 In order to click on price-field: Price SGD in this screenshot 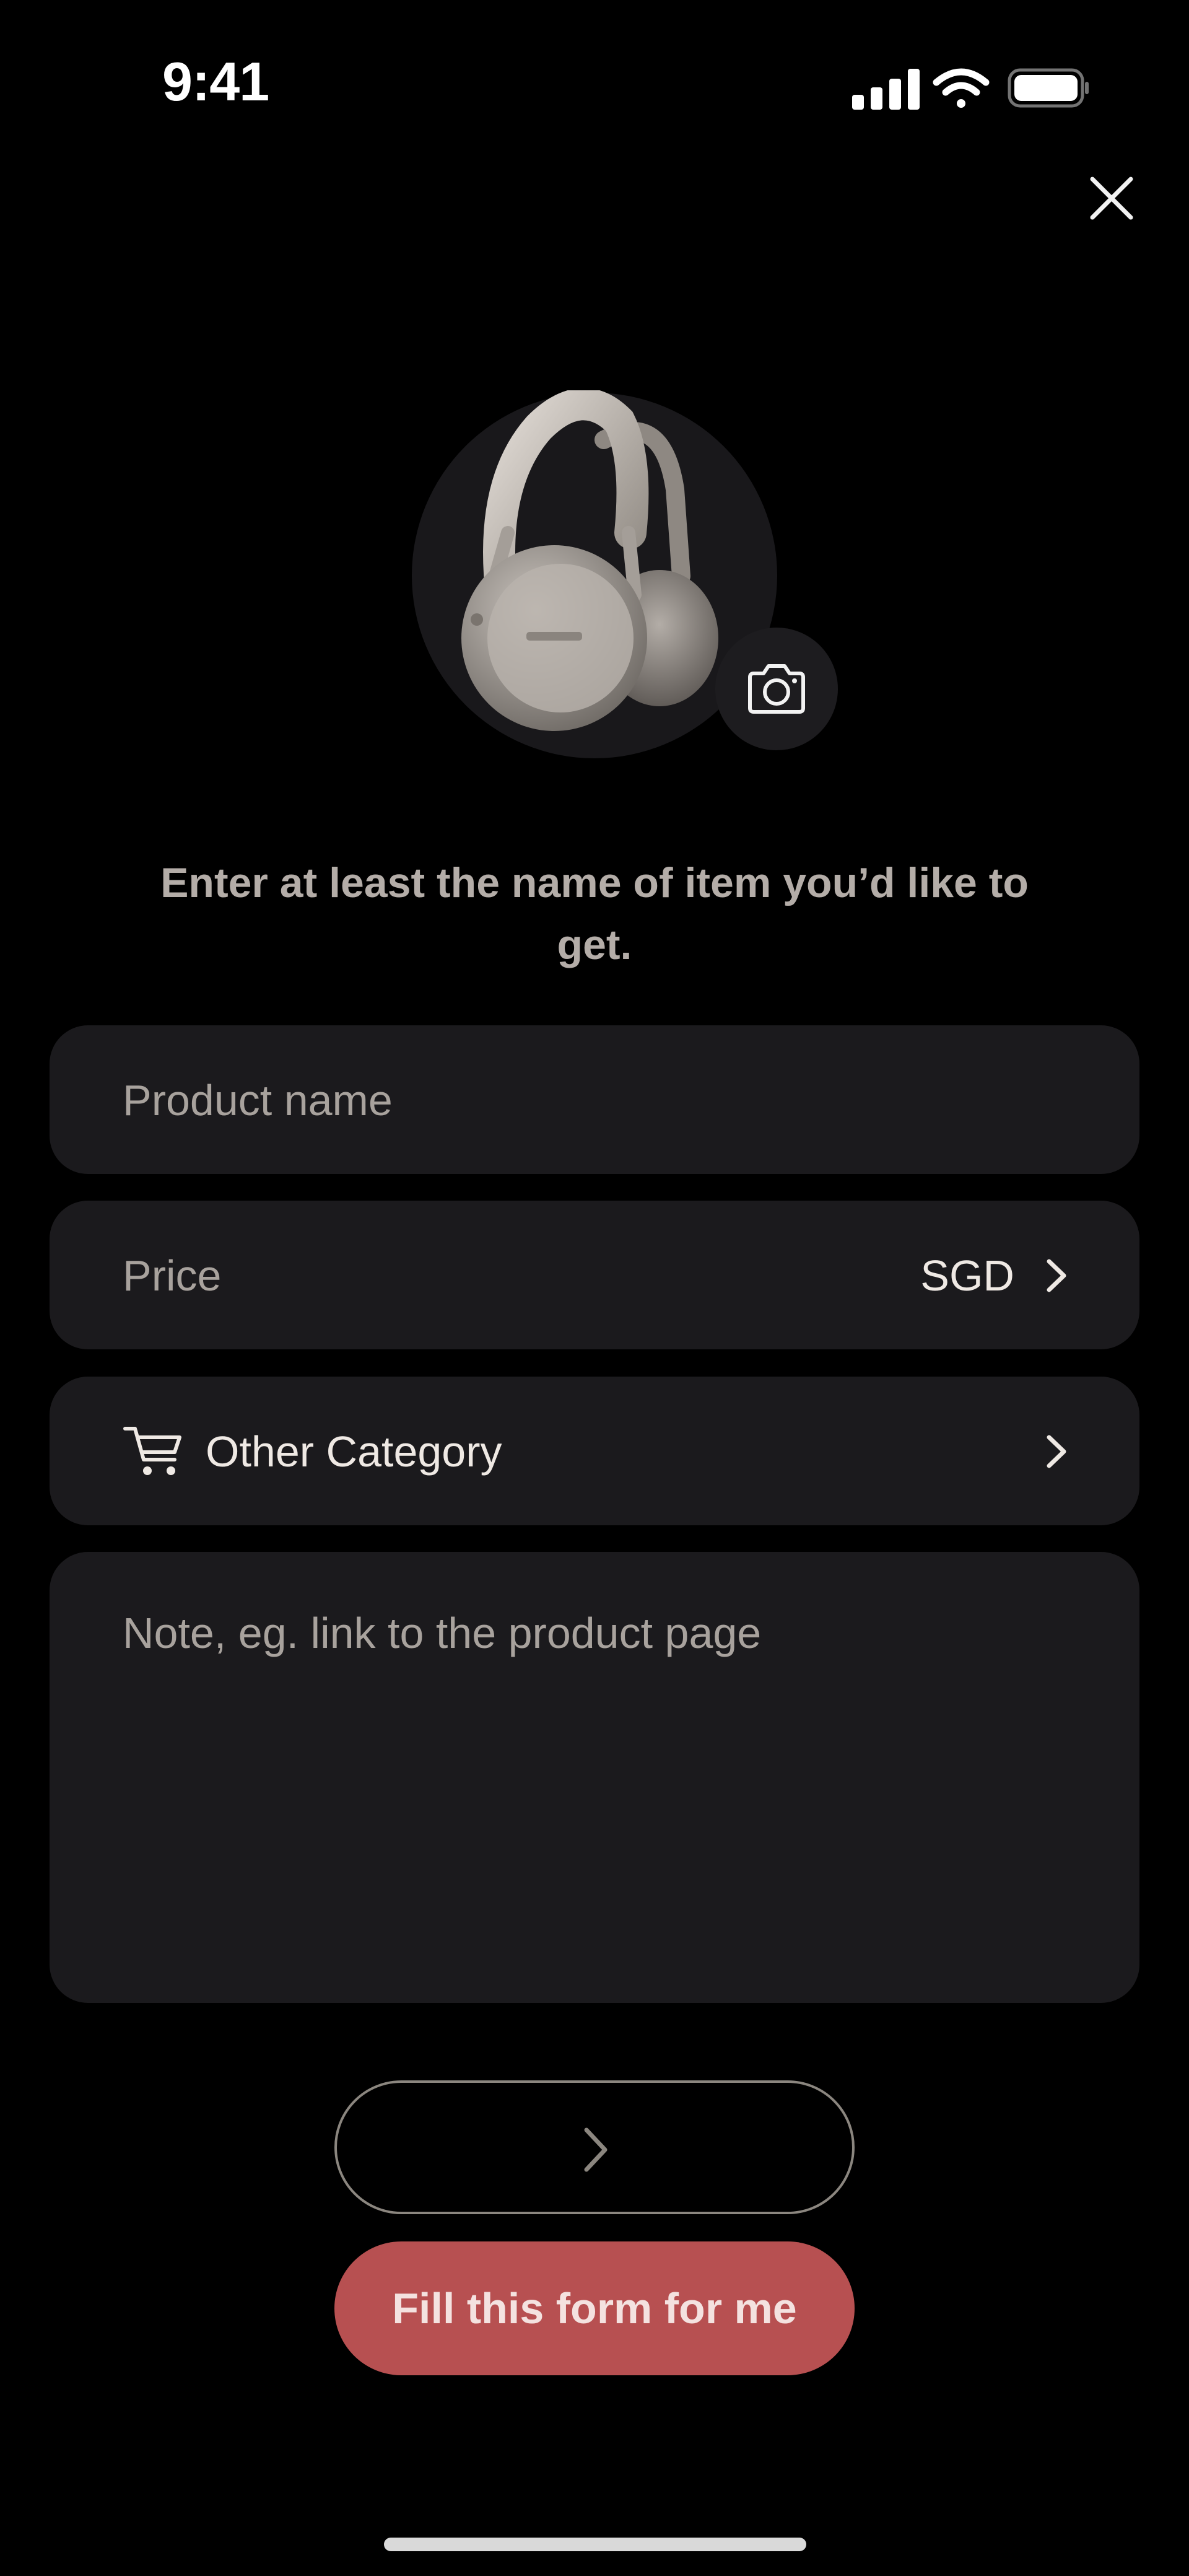, I will do `click(594, 1275)`.